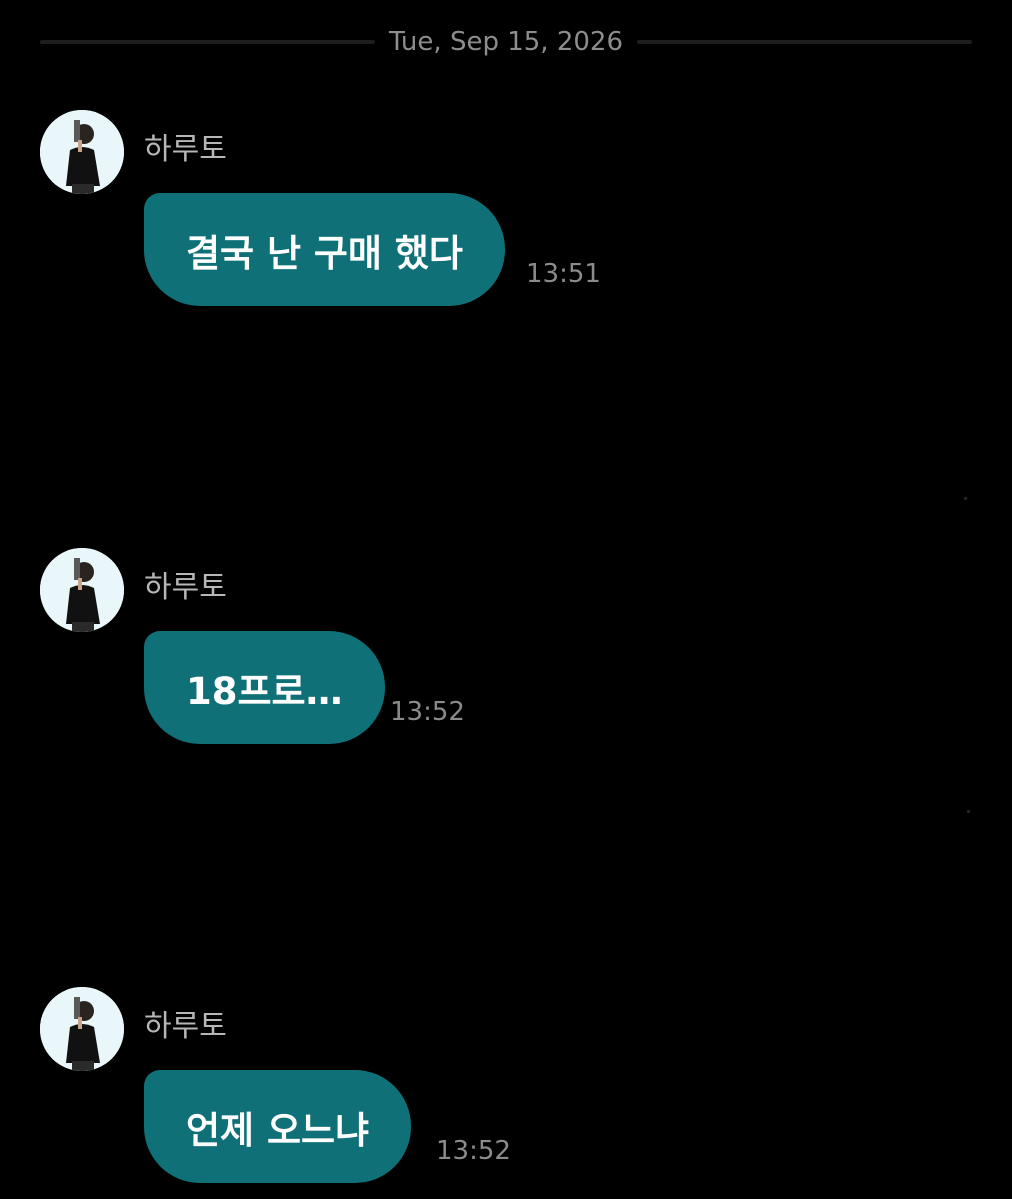 Image resolution: width=1012 pixels, height=1199 pixels. What do you see at coordinates (563, 274) in the screenshot?
I see `message-timestamp: 13:51` at bounding box center [563, 274].